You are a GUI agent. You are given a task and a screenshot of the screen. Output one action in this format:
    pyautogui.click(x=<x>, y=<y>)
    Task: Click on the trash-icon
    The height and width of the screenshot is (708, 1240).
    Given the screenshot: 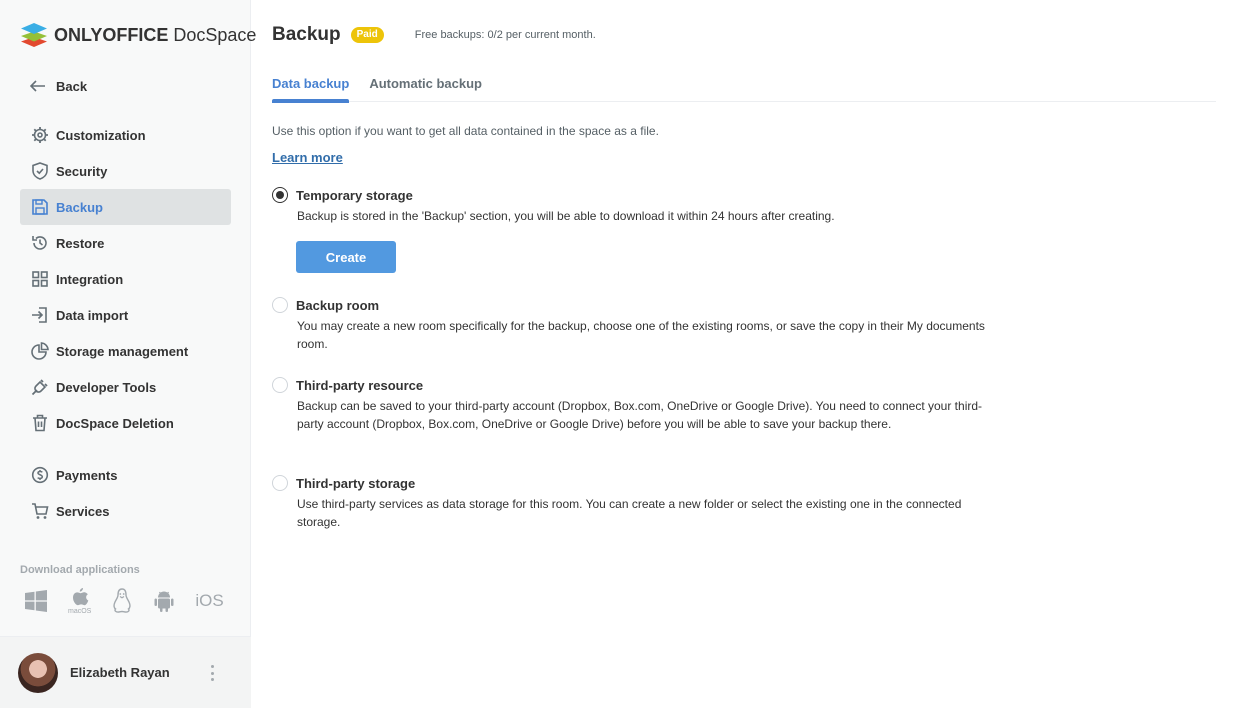 What is the action you would take?
    pyautogui.click(x=40, y=423)
    